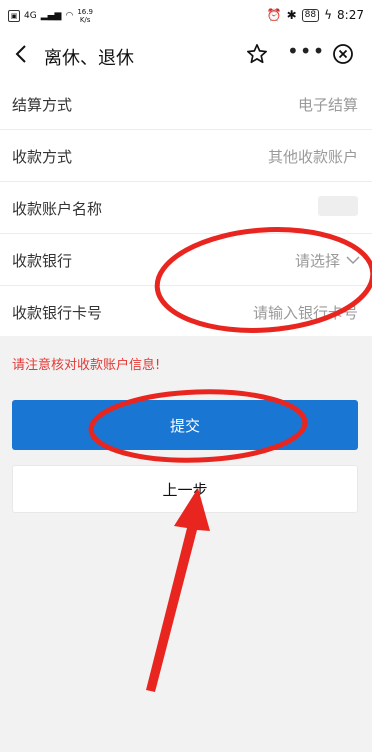 Image resolution: width=372 pixels, height=752 pixels. Describe the element at coordinates (257, 54) in the screenshot. I see `star-icon` at that location.